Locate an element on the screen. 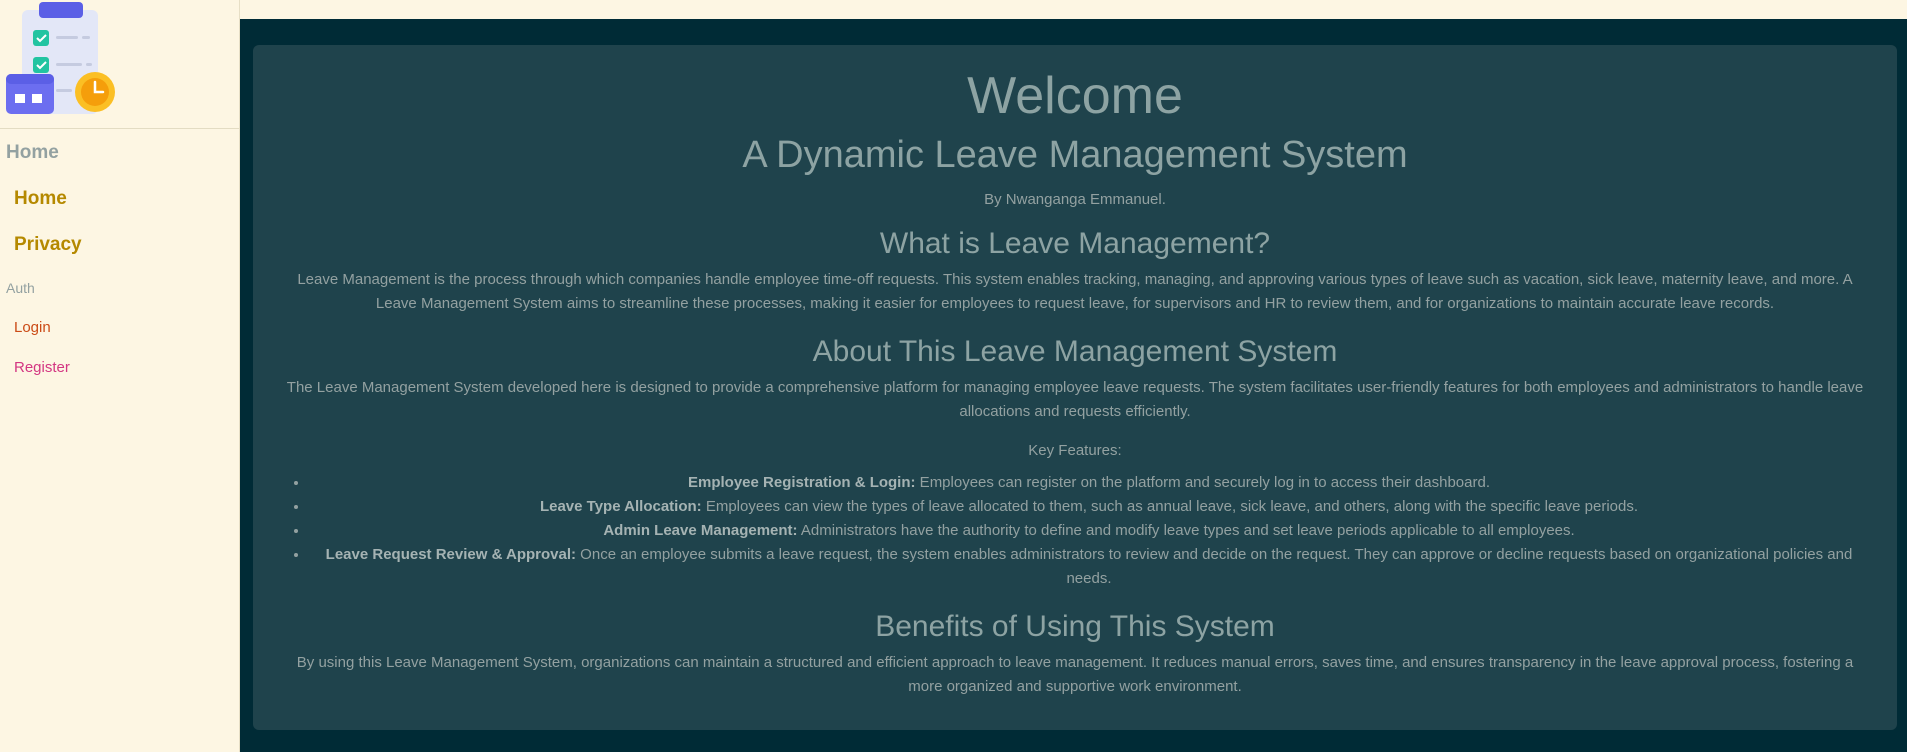  section-heading-benefits: Benefits of Using This System is located at coordinates (1075, 626).